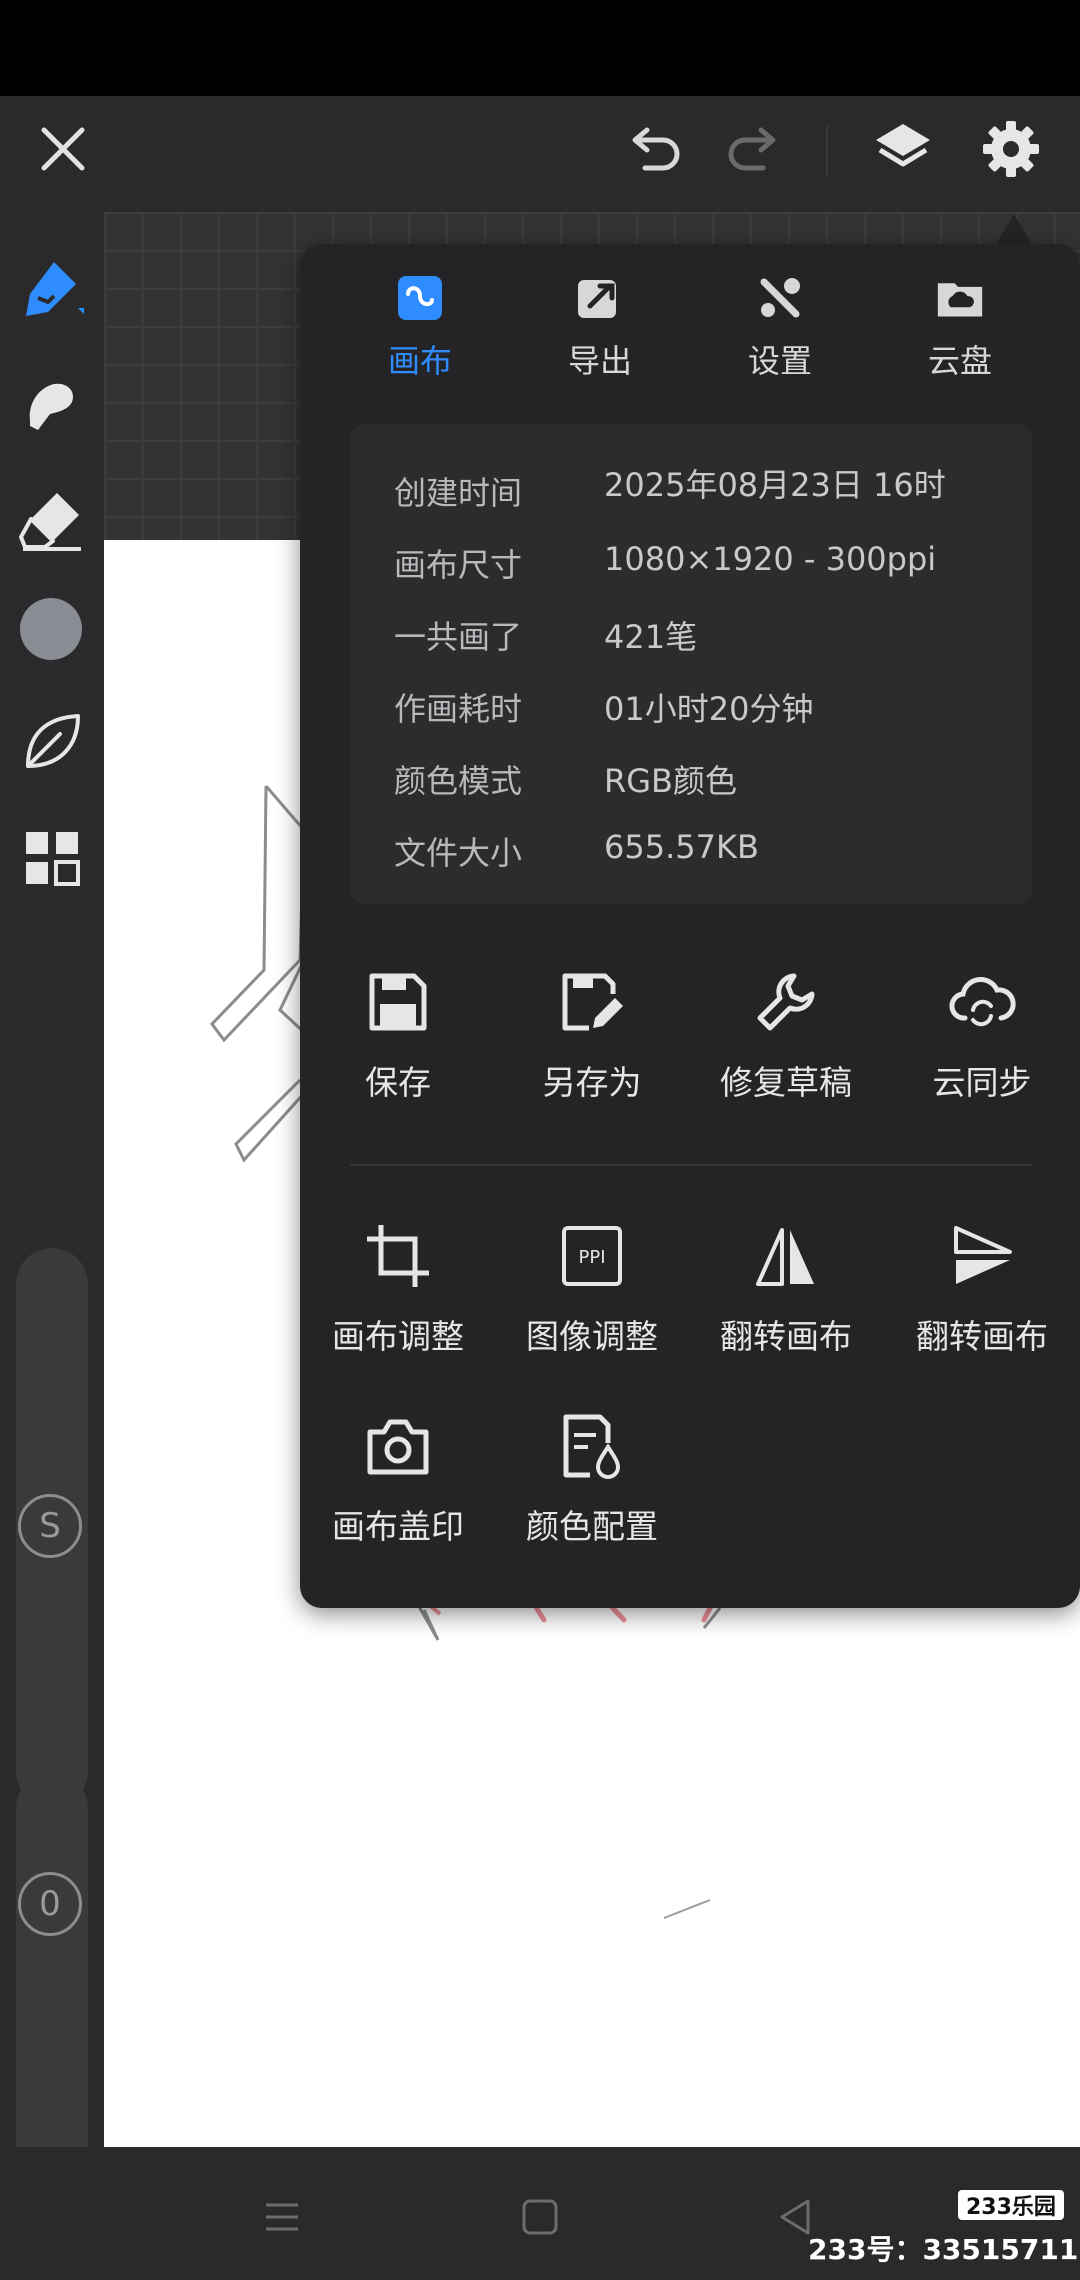 The height and width of the screenshot is (2280, 1080). I want to click on menu-icon, so click(282, 2217).